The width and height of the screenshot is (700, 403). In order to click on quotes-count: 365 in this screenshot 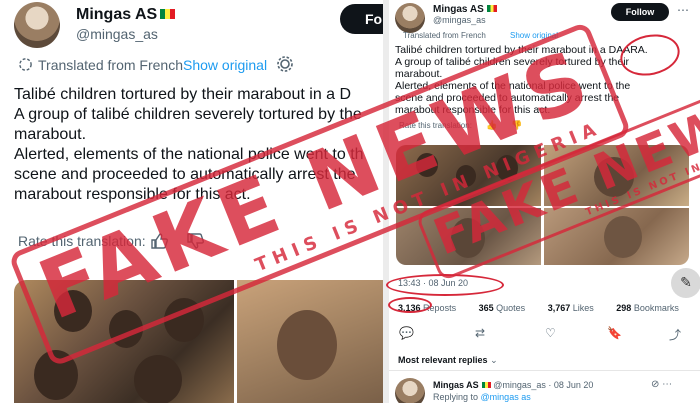, I will do `click(486, 308)`.